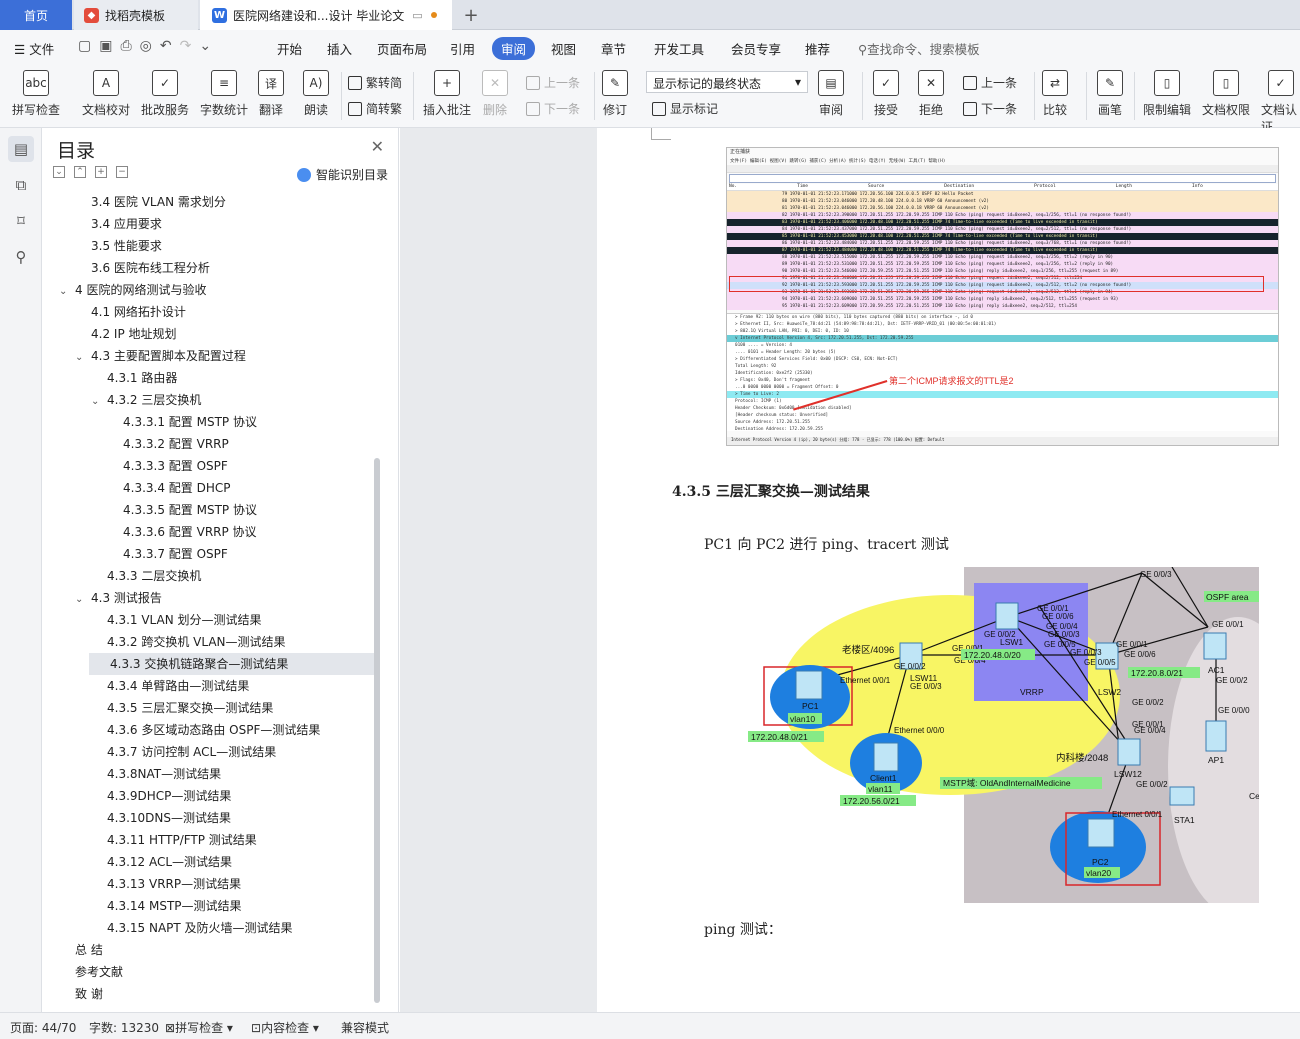 The width and height of the screenshot is (1300, 1039). Describe the element at coordinates (316, 94) in the screenshot. I see `read-aloud-button: A) 朗读` at that location.